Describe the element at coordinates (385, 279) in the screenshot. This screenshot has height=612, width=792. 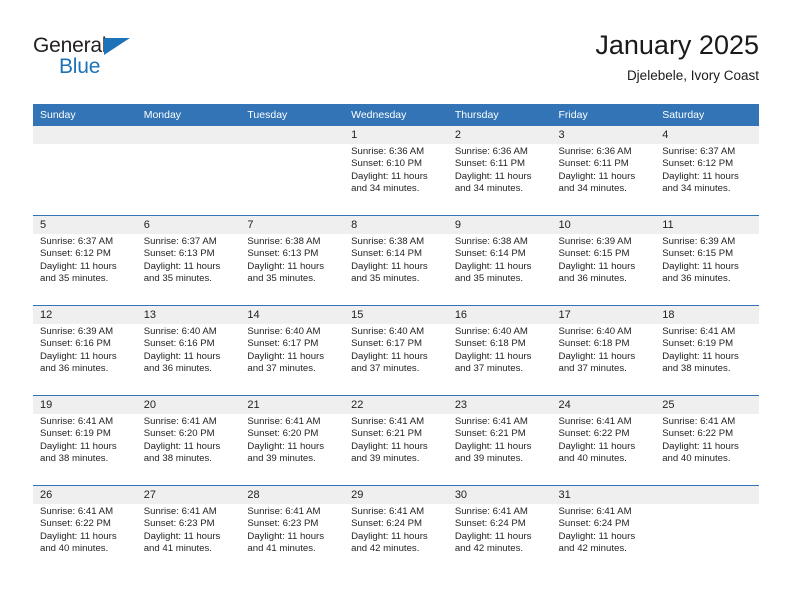
I see `day-detail-line: and 35 minutes.` at that location.